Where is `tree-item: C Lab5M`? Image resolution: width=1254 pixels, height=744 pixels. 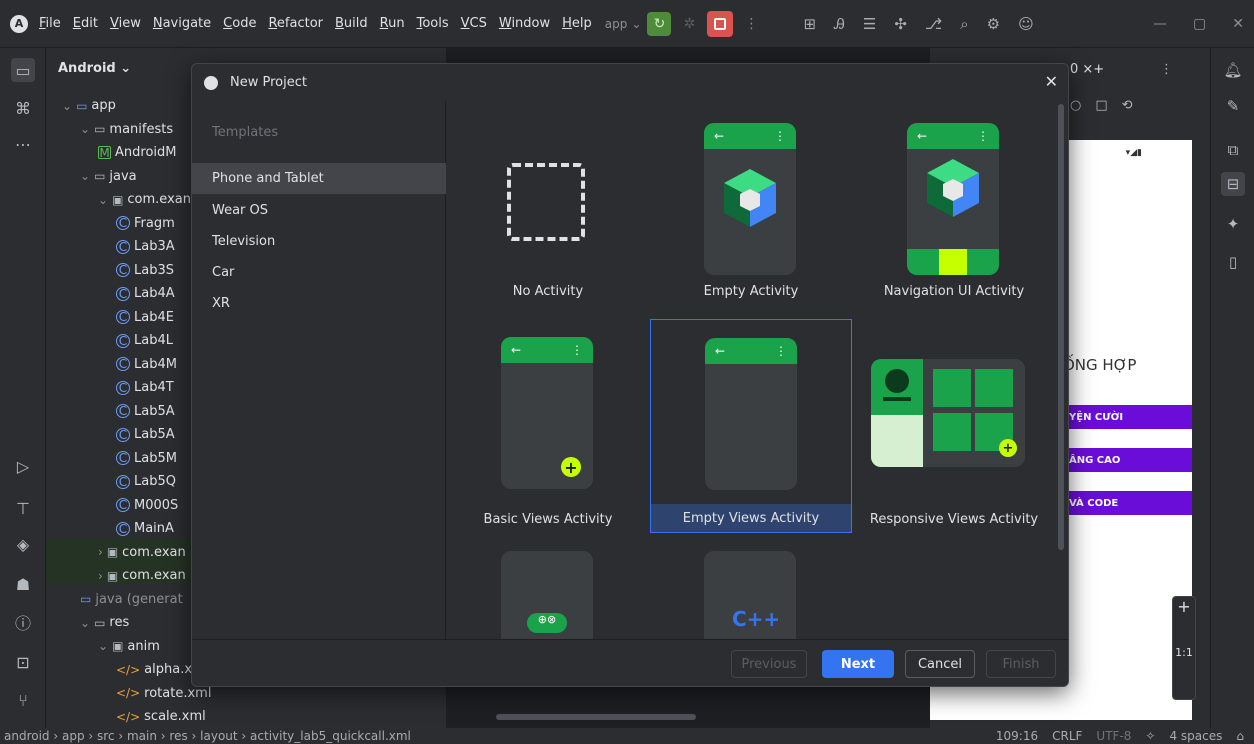
tree-item: C Lab5M is located at coordinates (146, 458).